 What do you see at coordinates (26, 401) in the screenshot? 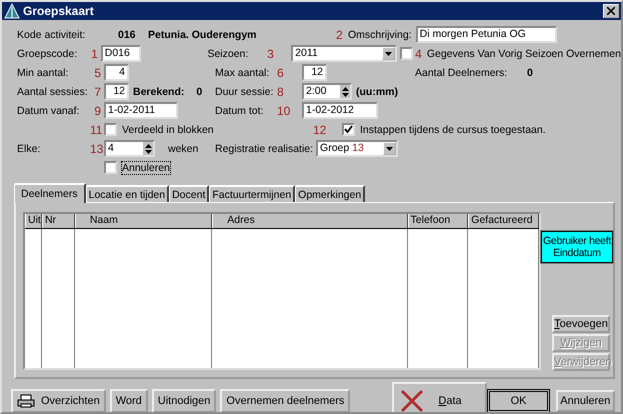
I see `printer-icon` at bounding box center [26, 401].